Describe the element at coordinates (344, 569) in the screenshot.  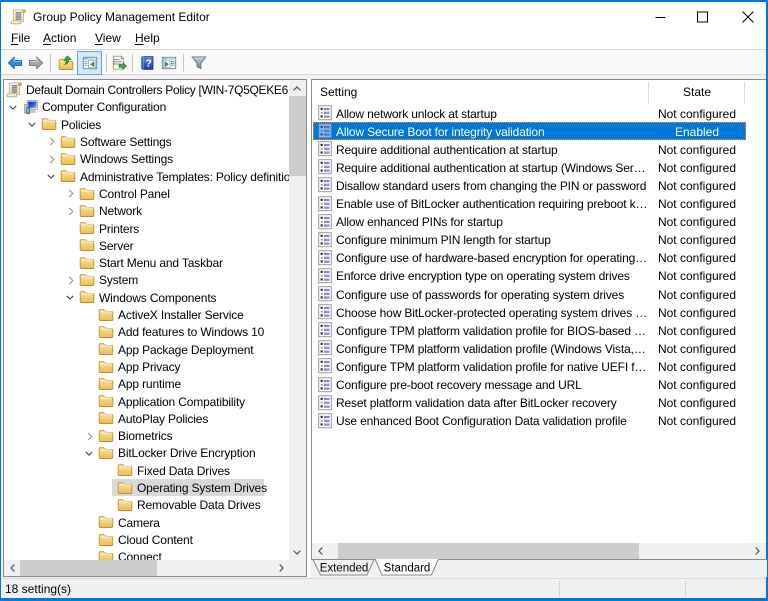
I see `svg-text: Extended` at that location.